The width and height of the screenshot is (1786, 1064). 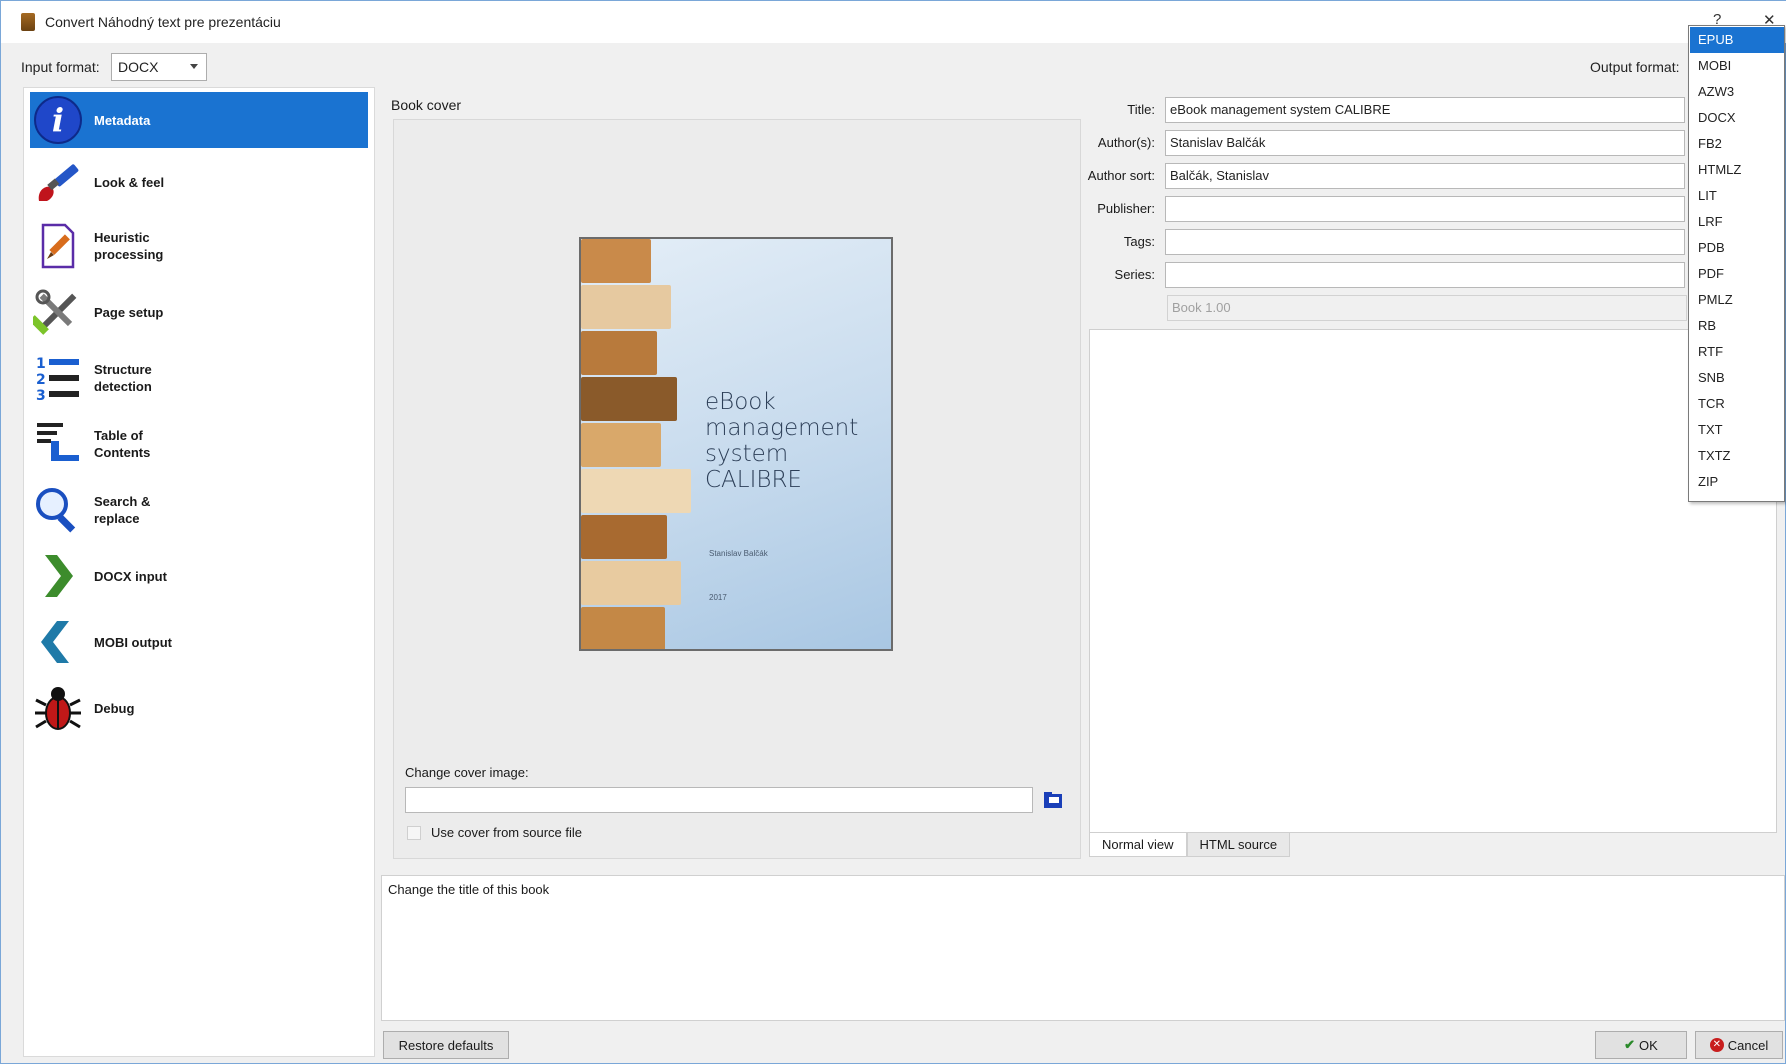 I want to click on svg-text: i, so click(x=58, y=120).